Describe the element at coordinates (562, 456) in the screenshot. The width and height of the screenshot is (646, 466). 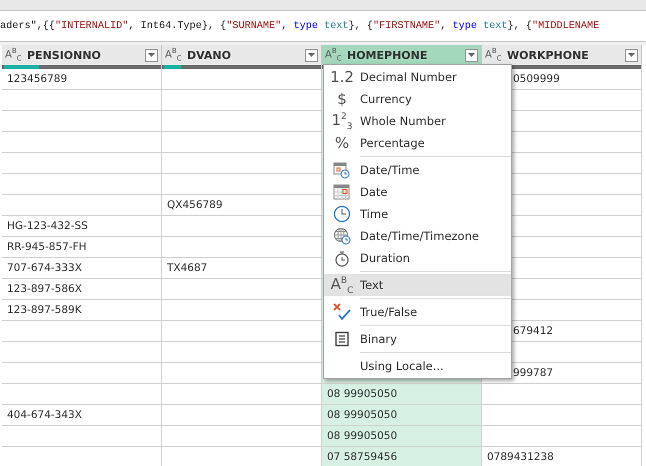
I see `table-cell: 0789431238` at that location.